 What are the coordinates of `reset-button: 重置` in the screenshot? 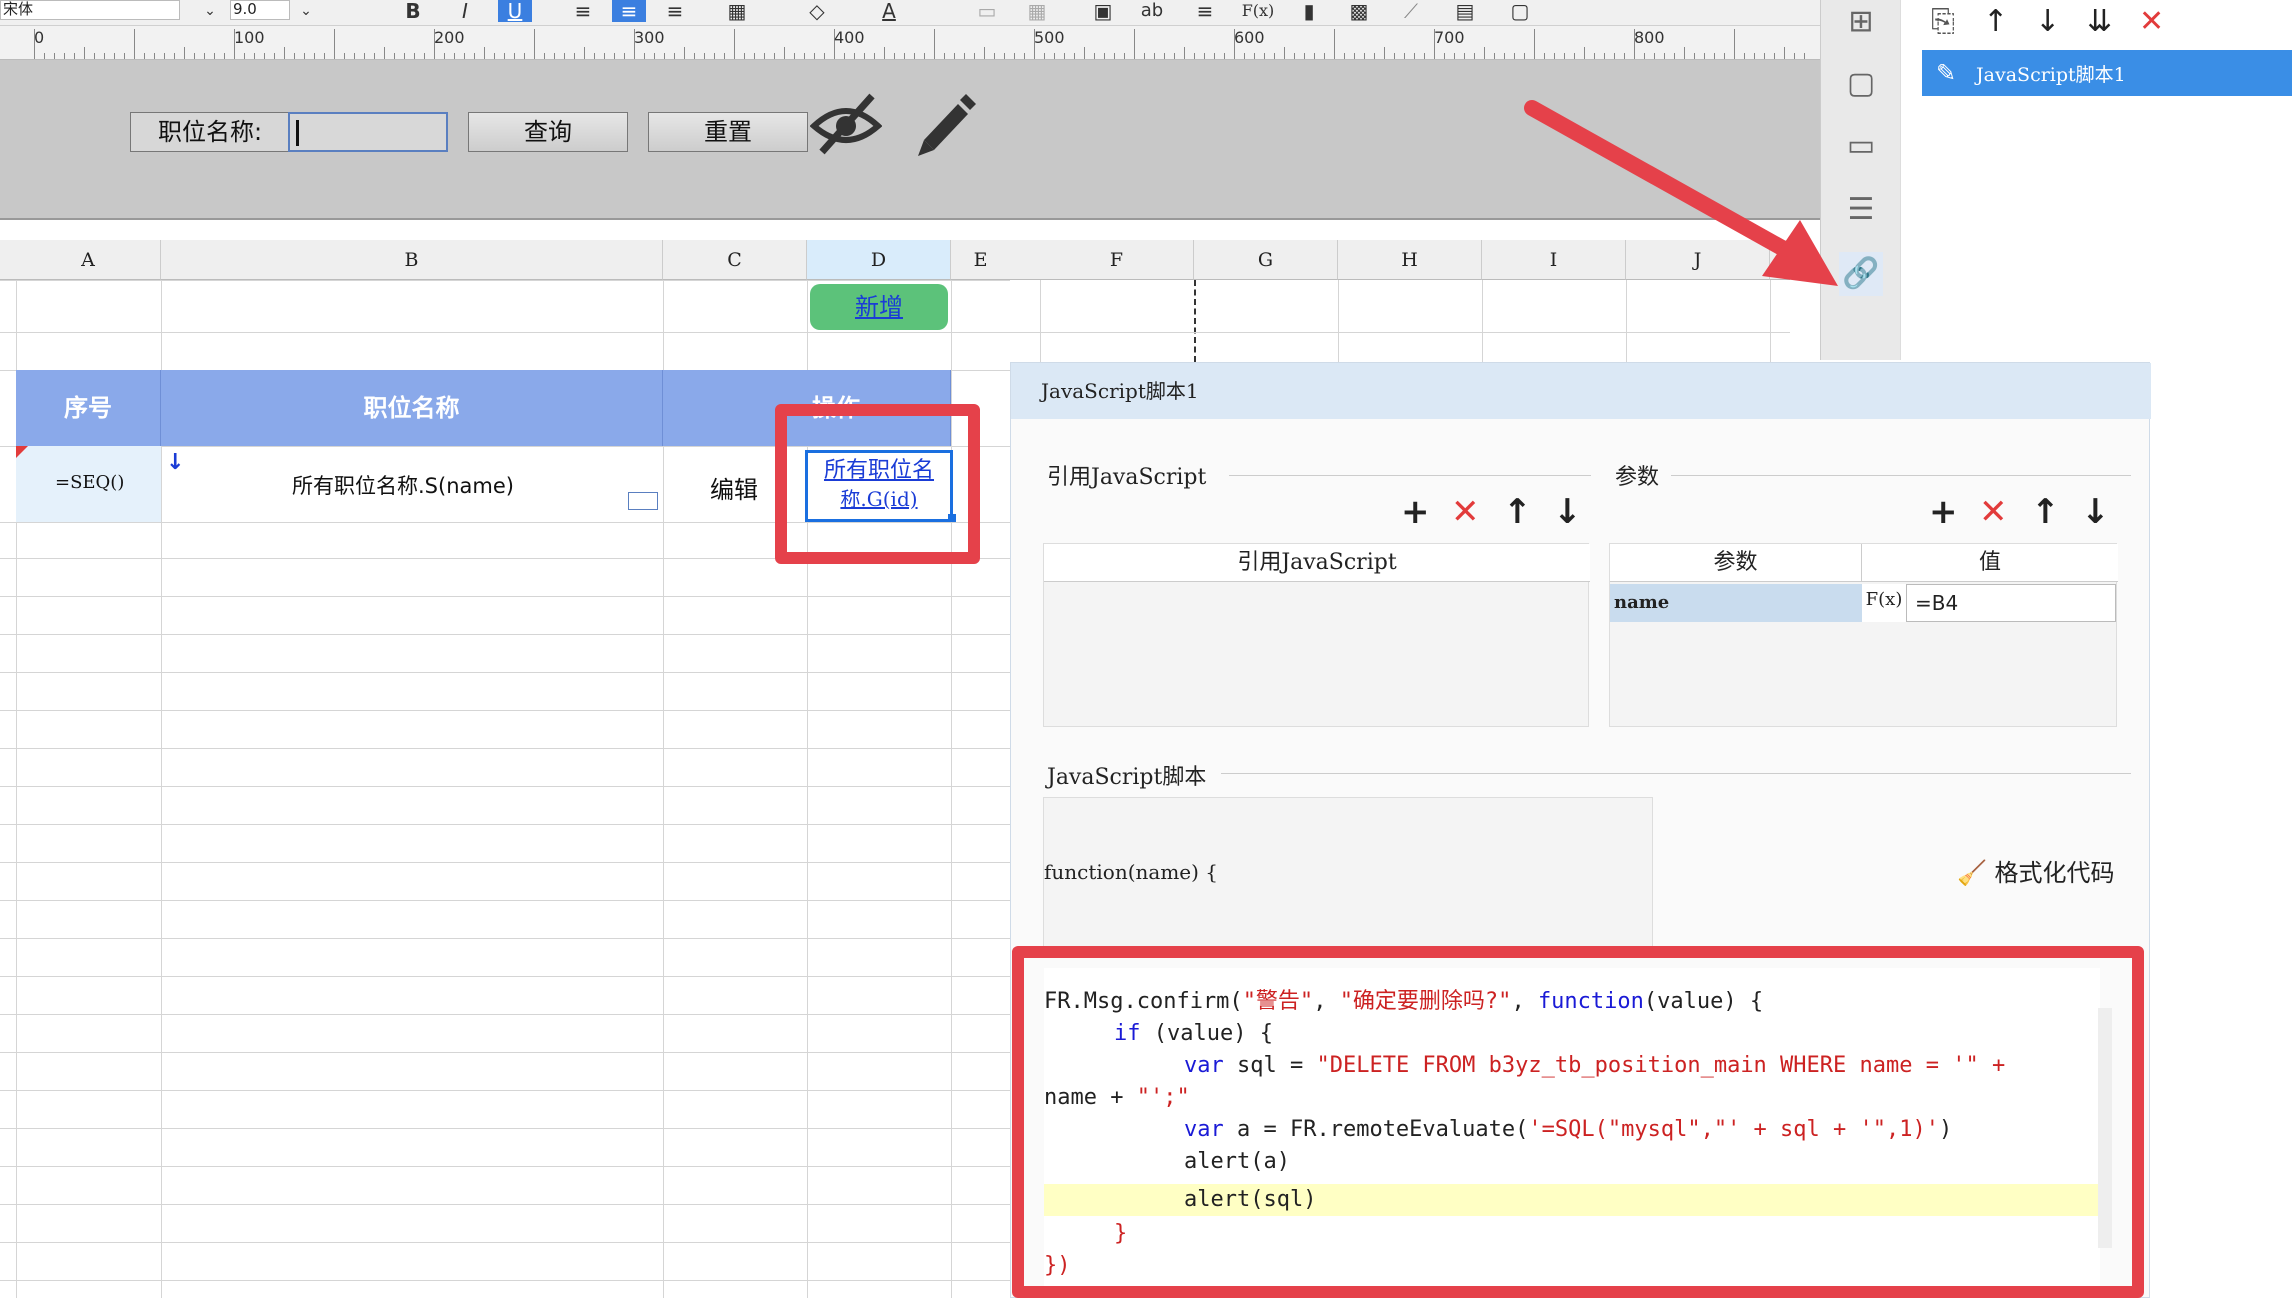 It's located at (728, 132).